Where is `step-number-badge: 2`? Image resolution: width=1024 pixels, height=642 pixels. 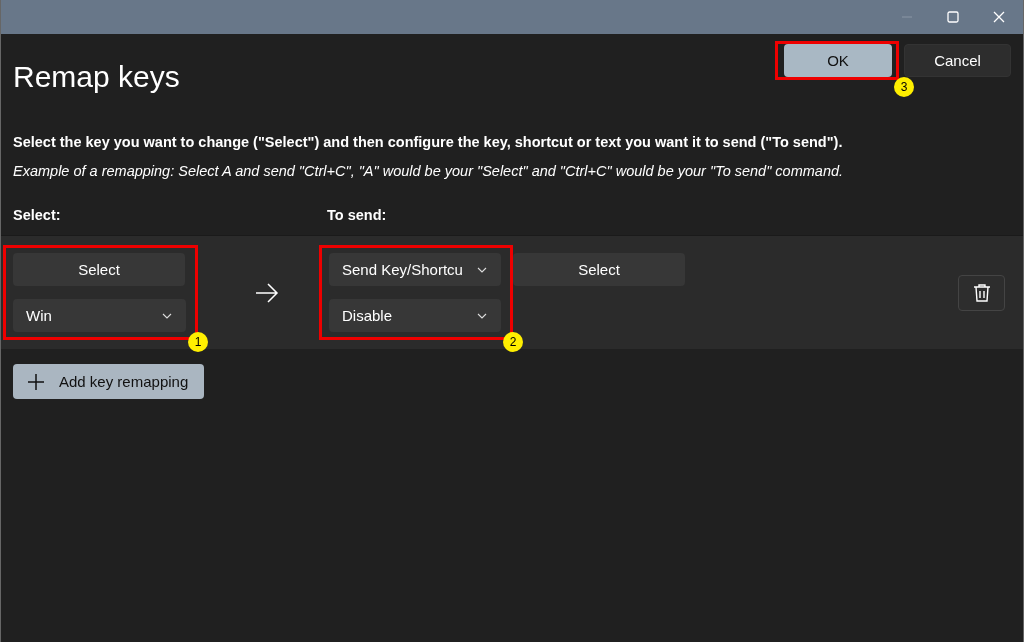
step-number-badge: 2 is located at coordinates (513, 342).